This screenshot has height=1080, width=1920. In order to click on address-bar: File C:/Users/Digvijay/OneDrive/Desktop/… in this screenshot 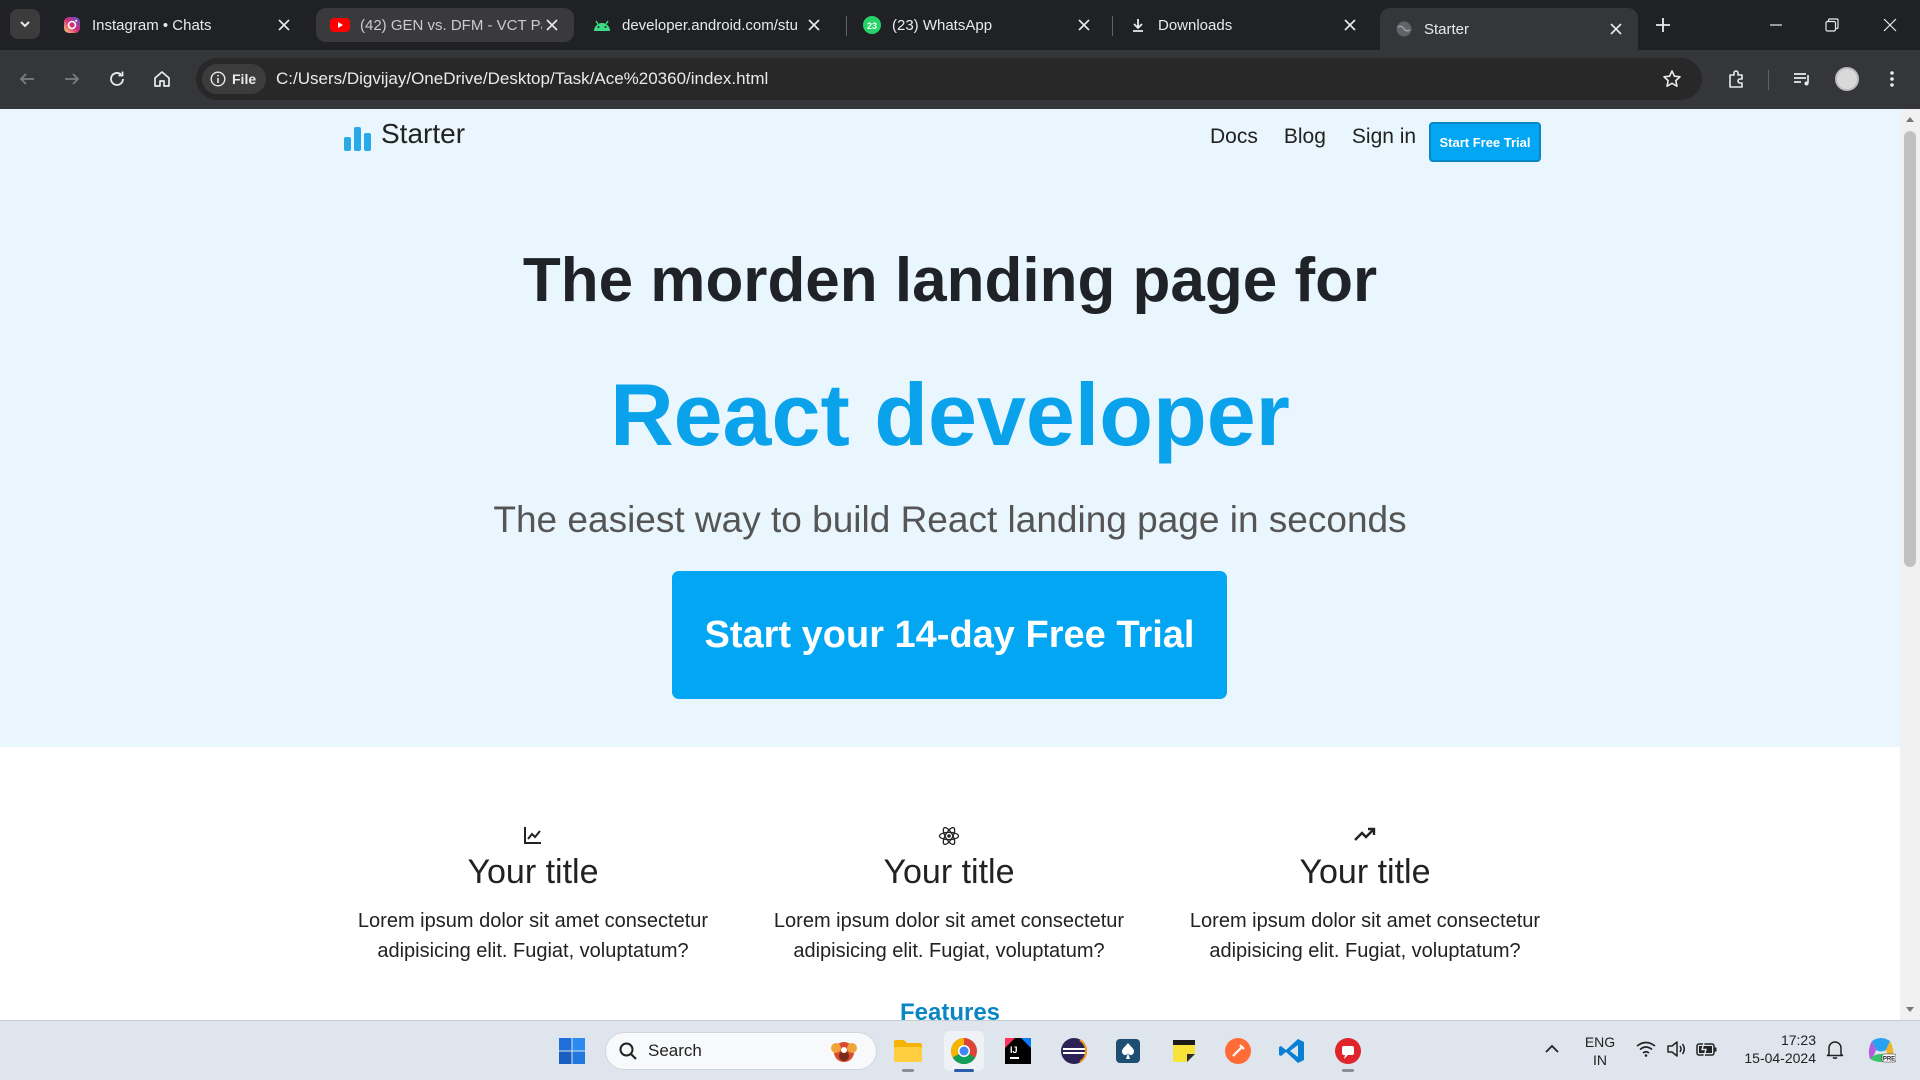, I will do `click(949, 79)`.